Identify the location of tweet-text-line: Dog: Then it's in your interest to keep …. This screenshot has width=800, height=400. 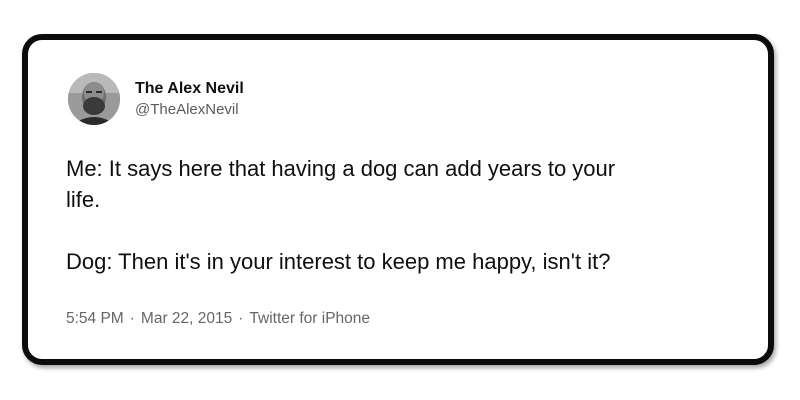
(338, 261).